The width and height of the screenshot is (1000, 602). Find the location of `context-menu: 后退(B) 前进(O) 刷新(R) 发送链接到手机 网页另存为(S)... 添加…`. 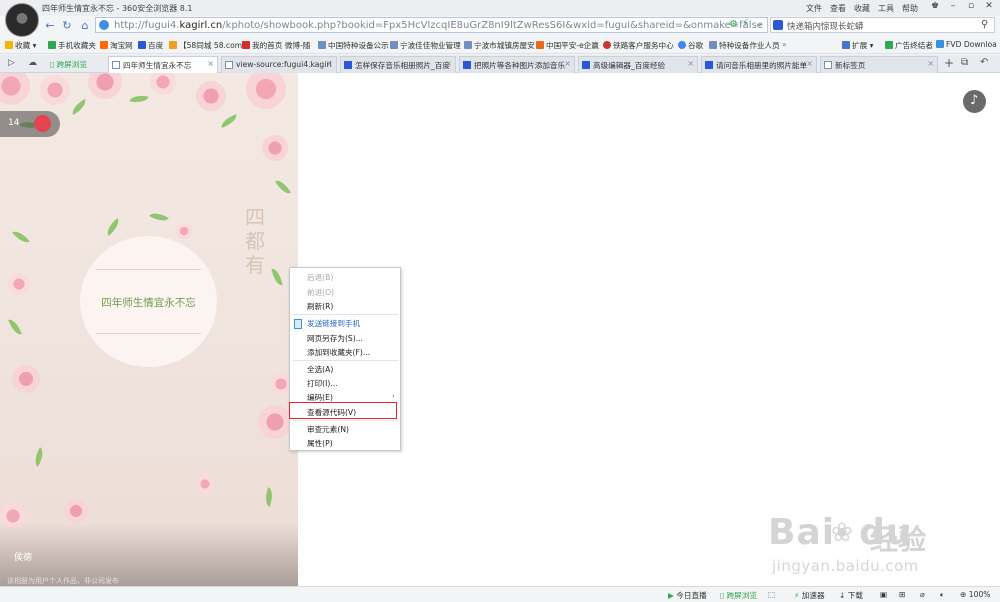

context-menu: 后退(B) 前进(O) 刷新(R) 发送链接到手机 网页另存为(S)... 添加… is located at coordinates (345, 359).